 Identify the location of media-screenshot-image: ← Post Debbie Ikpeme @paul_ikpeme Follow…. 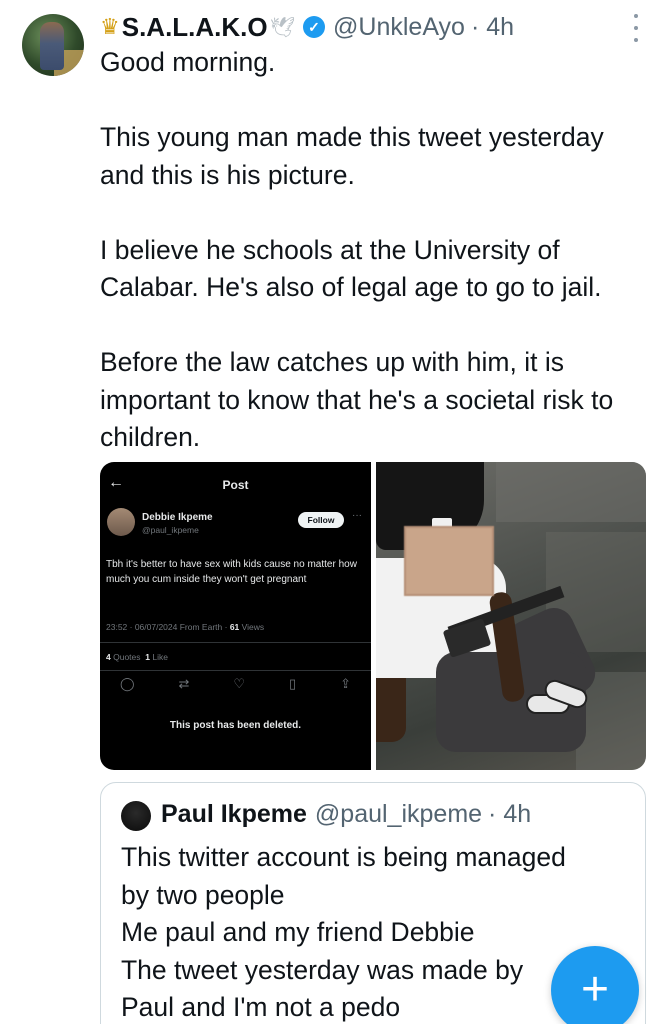
(235, 616).